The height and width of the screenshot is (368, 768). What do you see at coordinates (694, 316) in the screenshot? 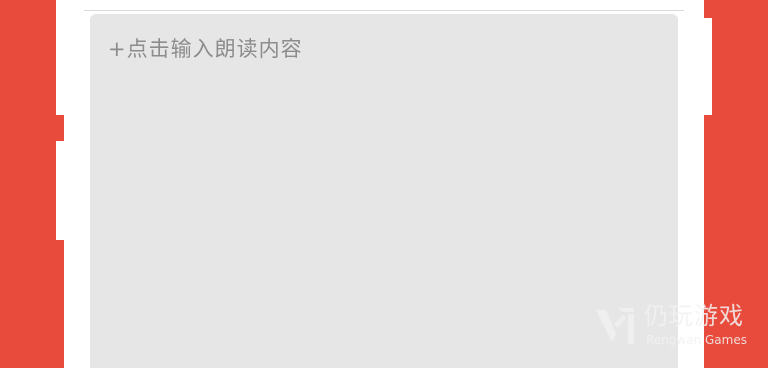
I see `watermark-title: 仍玩游戏` at bounding box center [694, 316].